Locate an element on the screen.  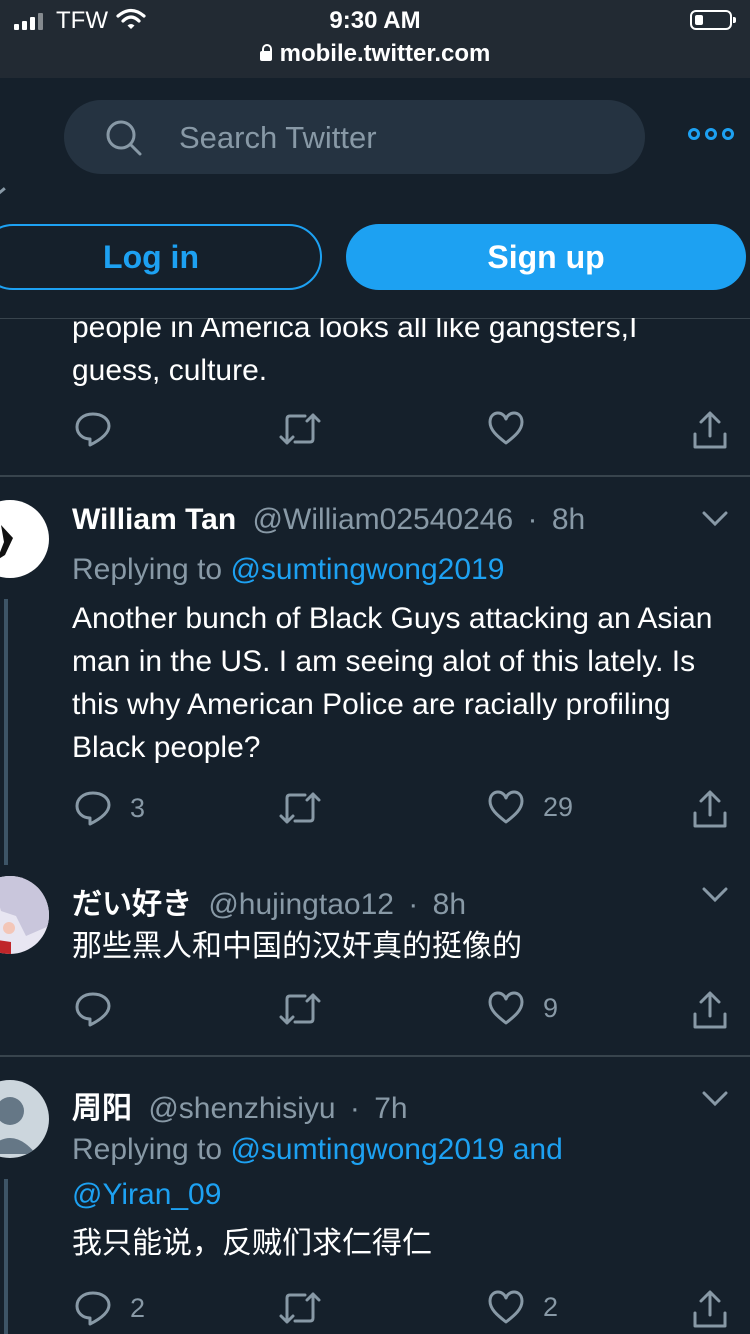
reply-button: 2 is located at coordinates (109, 1308).